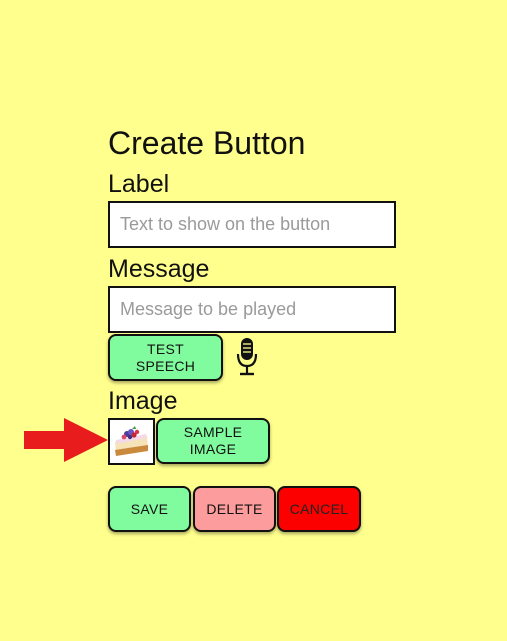 The width and height of the screenshot is (507, 641). Describe the element at coordinates (252, 224) in the screenshot. I see `label-input` at that location.